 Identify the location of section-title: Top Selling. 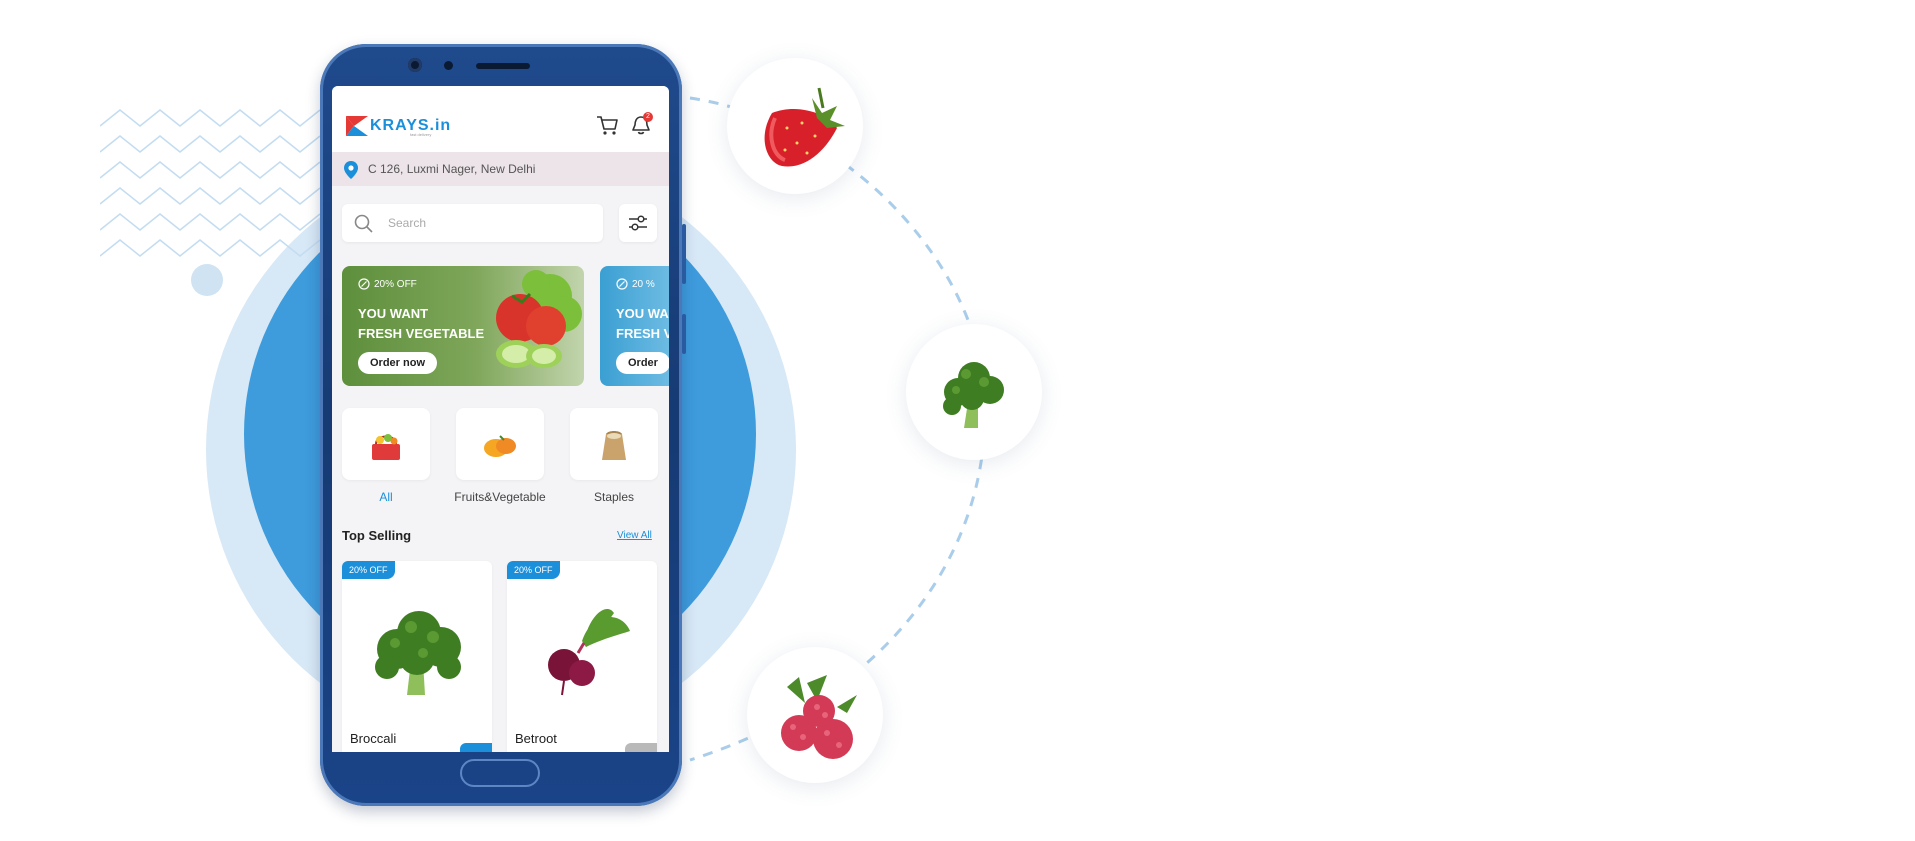
(377, 535).